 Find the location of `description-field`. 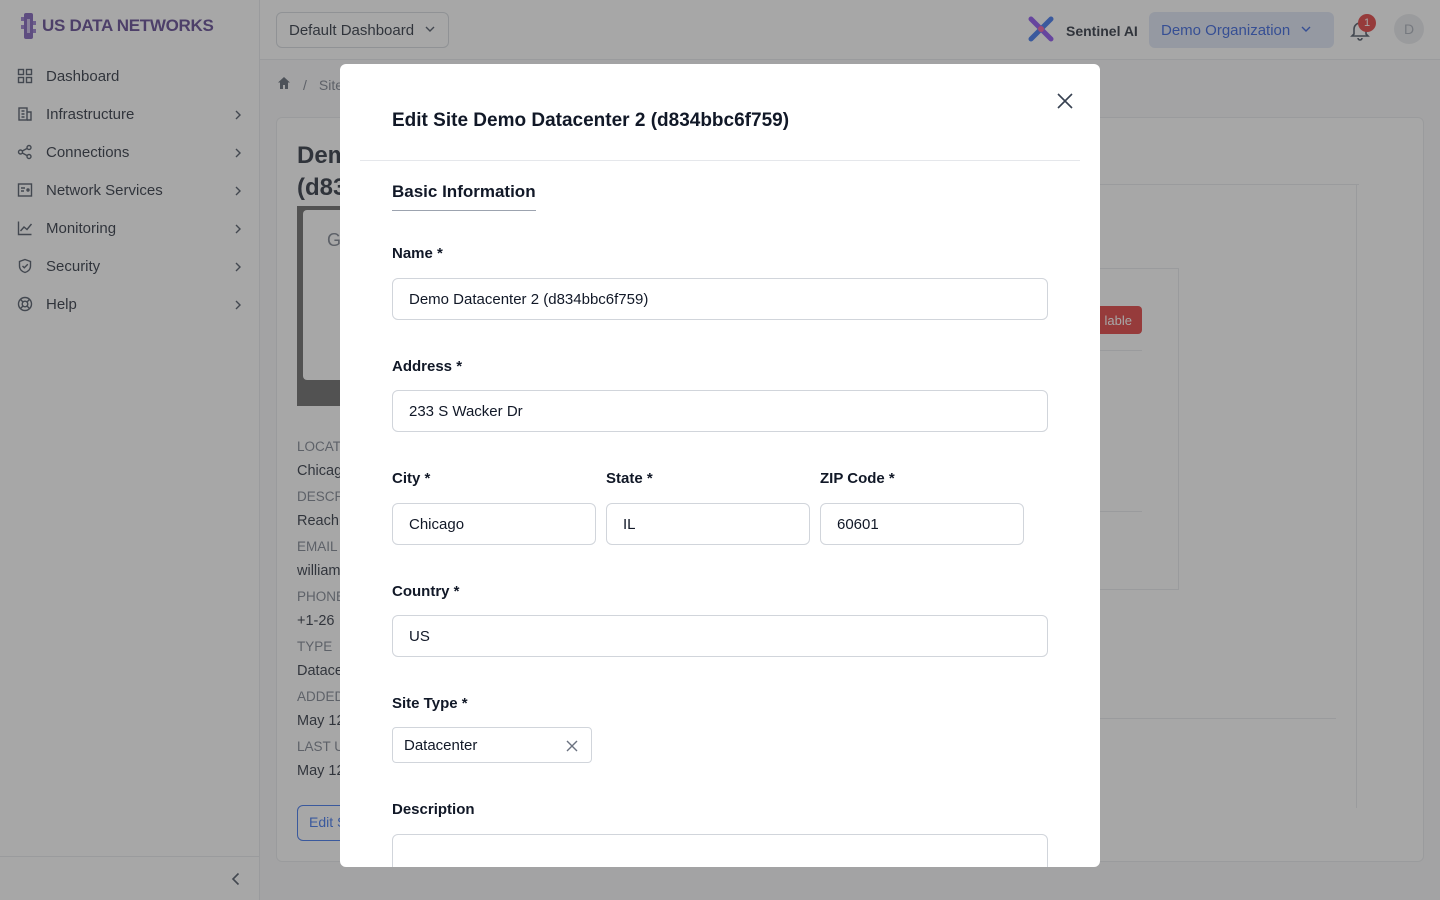

description-field is located at coordinates (720, 850).